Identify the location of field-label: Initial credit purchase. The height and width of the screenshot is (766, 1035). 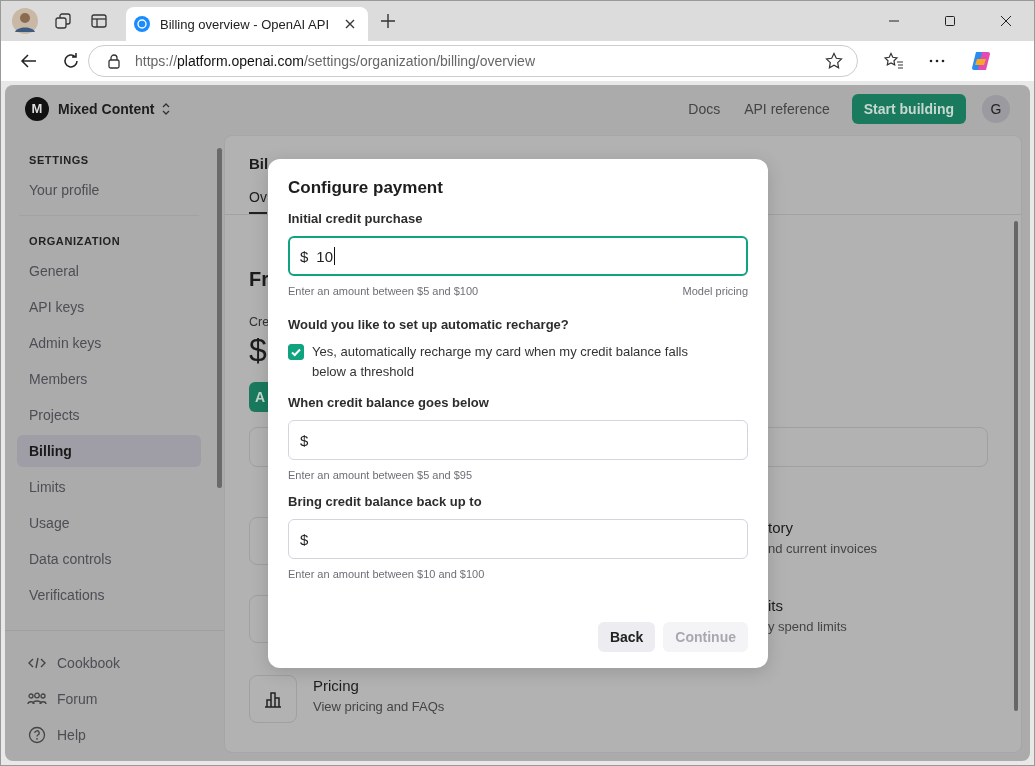
(356, 218).